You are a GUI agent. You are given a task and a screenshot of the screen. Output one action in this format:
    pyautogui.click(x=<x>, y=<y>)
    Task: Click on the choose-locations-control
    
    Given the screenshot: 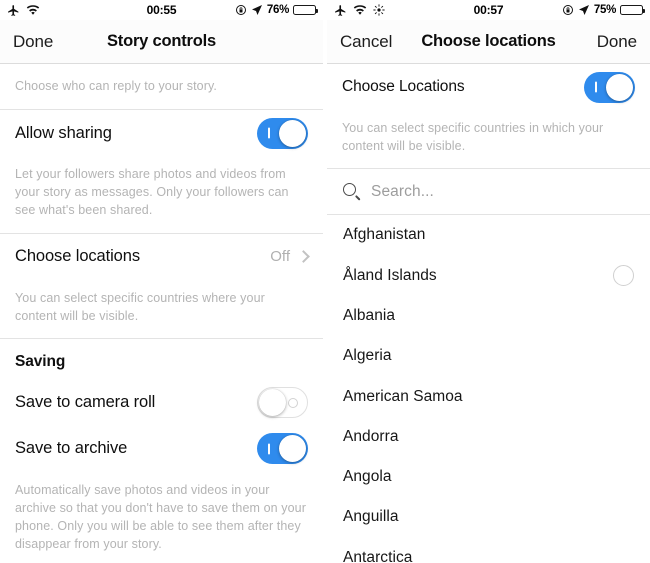 What is the action you would take?
    pyautogui.click(x=609, y=87)
    